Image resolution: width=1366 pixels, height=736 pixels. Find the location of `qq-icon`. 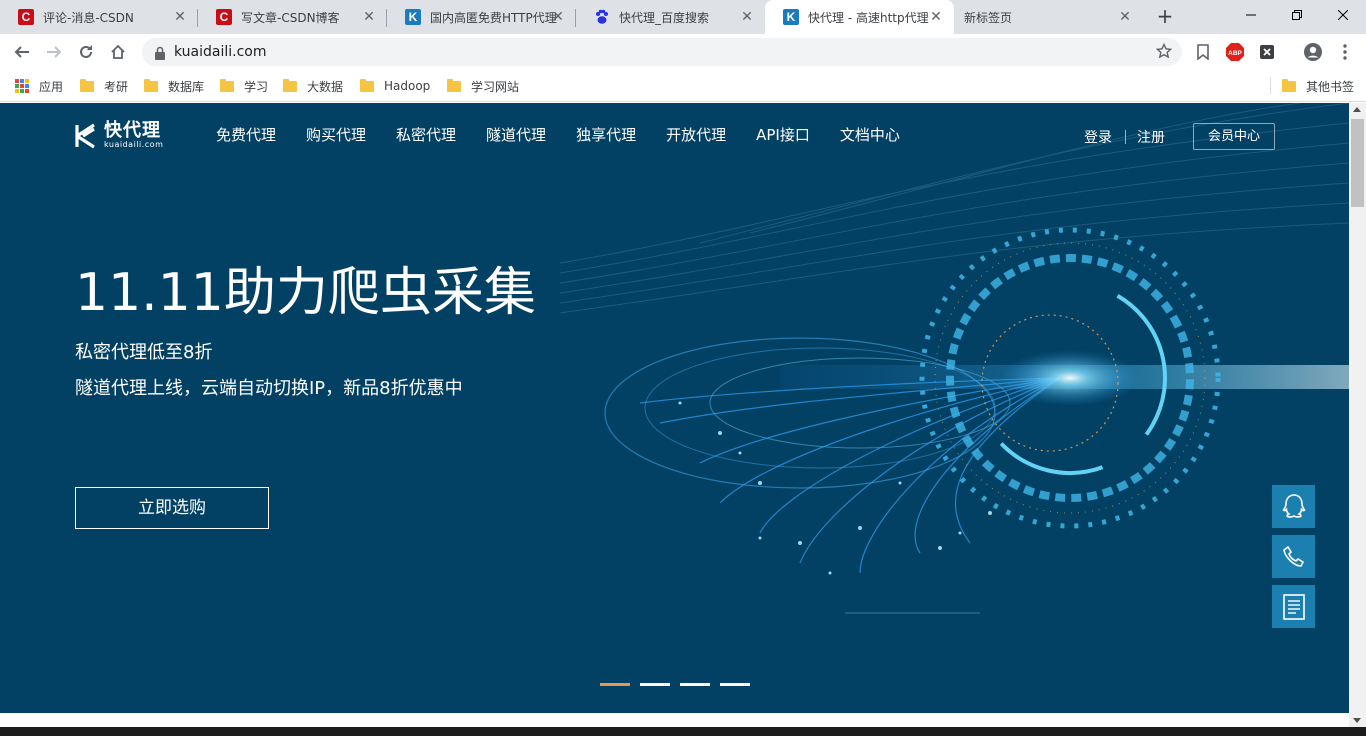

qq-icon is located at coordinates (1293, 505).